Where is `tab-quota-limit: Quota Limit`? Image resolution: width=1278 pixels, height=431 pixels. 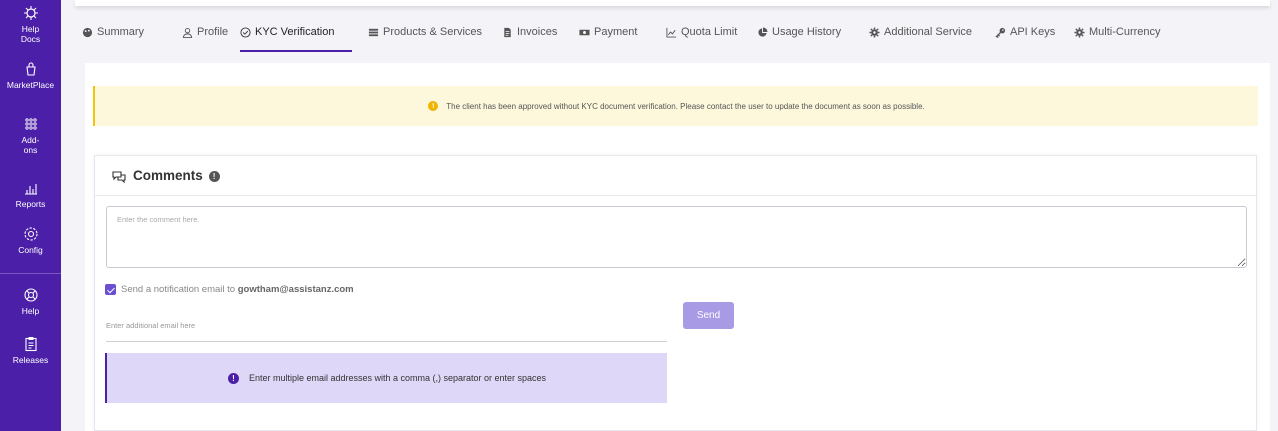
tab-quota-limit: Quota Limit is located at coordinates (701, 39).